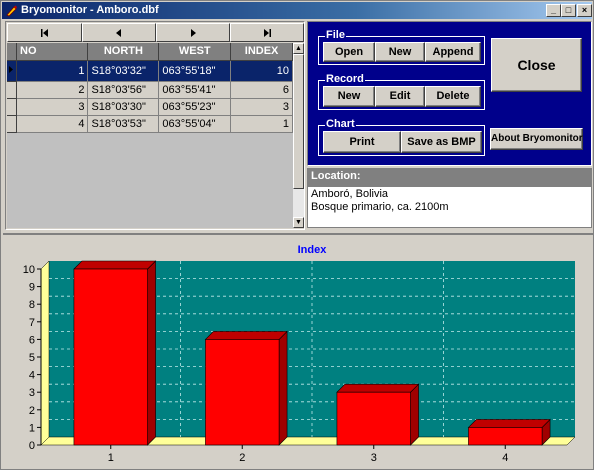 The height and width of the screenshot is (470, 594). I want to click on first-record-icon, so click(44, 33).